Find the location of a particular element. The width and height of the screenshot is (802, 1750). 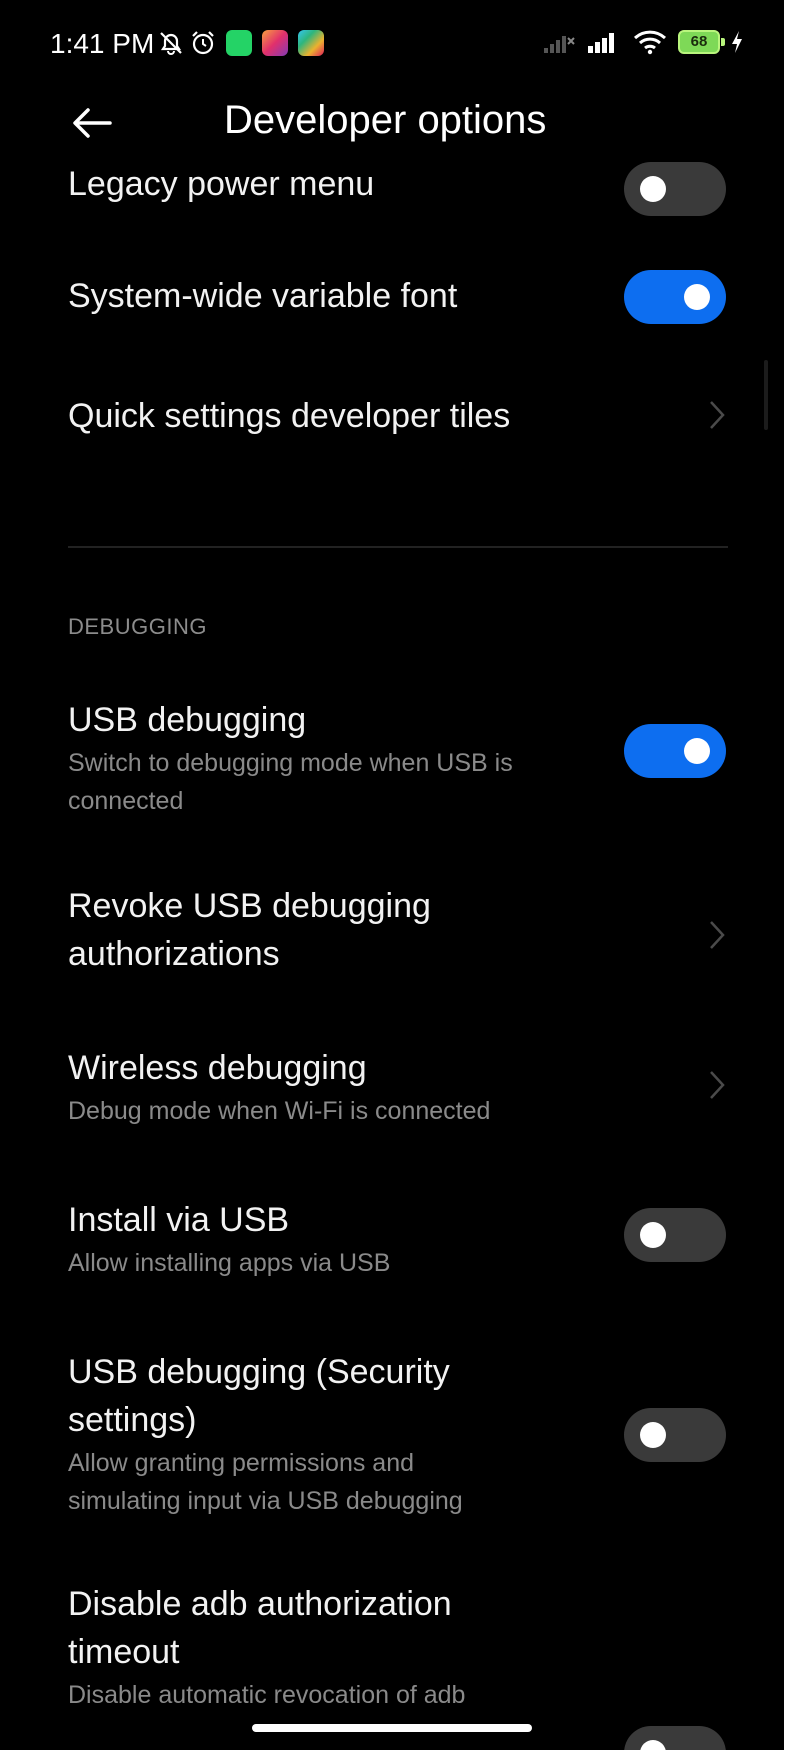

setting-title: authorizations is located at coordinates (174, 954).